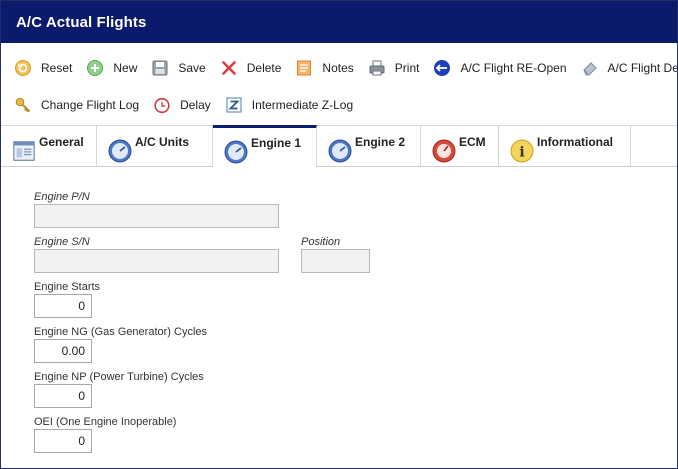 Image resolution: width=678 pixels, height=469 pixels. Describe the element at coordinates (156, 261) in the screenshot. I see `engine-sn-field` at that location.